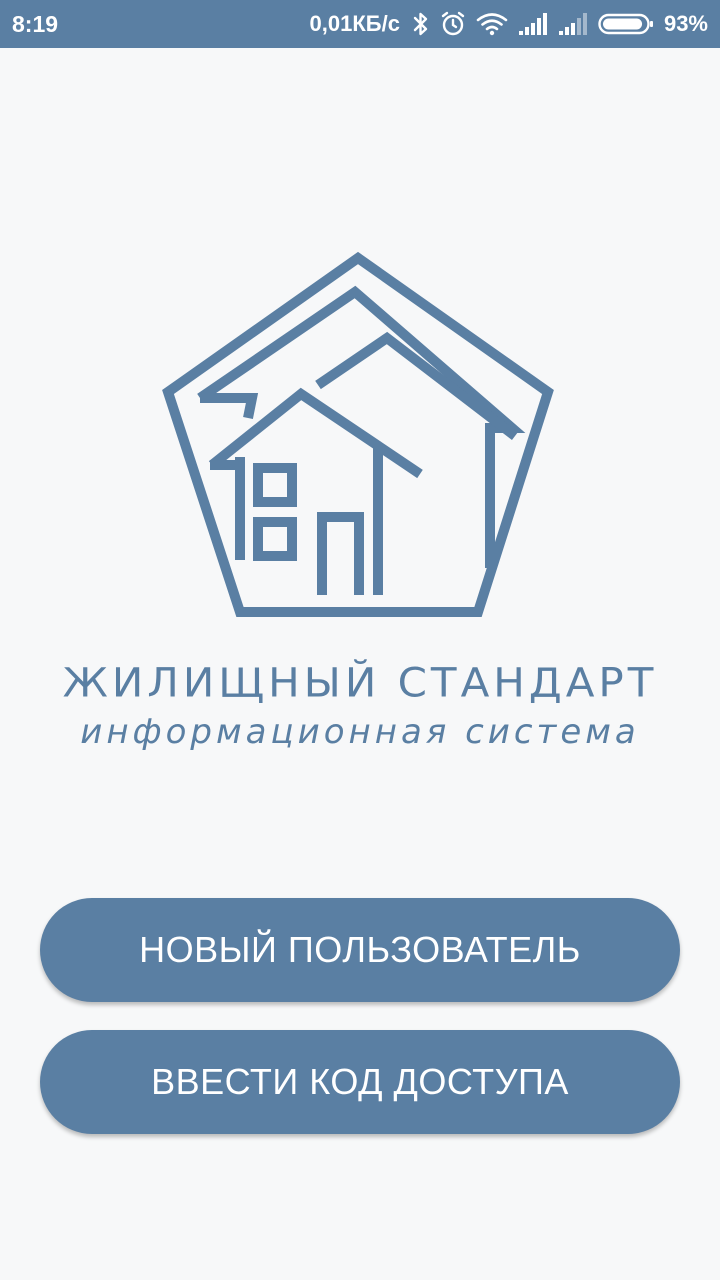 The height and width of the screenshot is (1280, 720). What do you see at coordinates (35, 23) in the screenshot?
I see `status-time: 8:19` at bounding box center [35, 23].